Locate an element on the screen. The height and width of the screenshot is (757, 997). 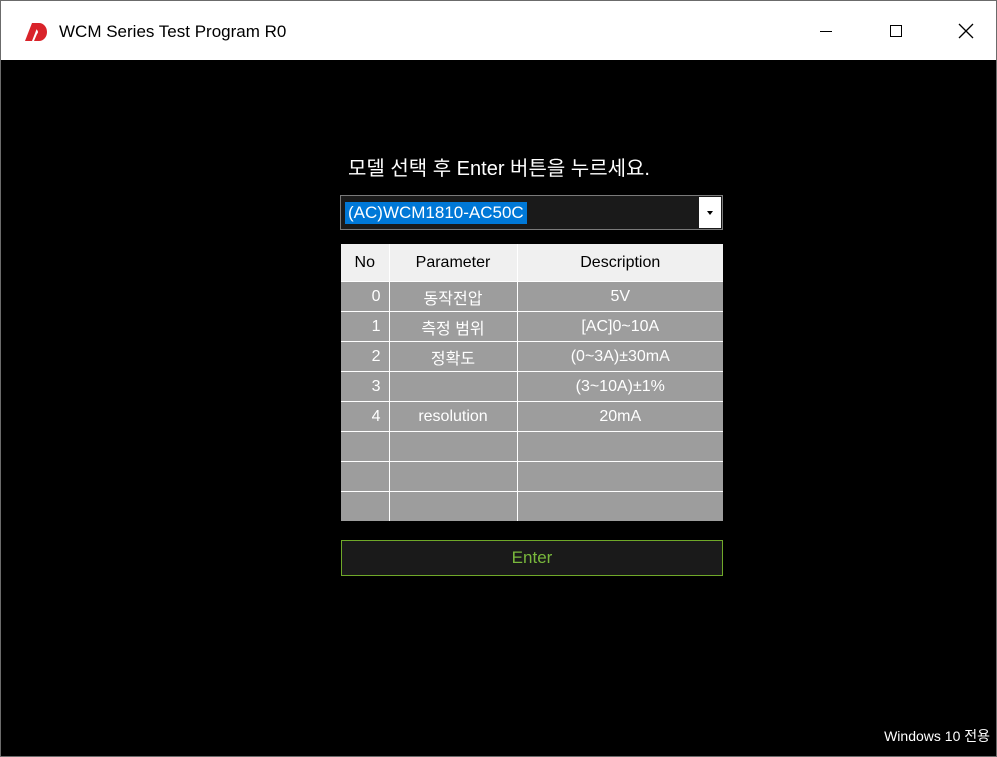
cell-description: (3~10A)±1% is located at coordinates (620, 386).